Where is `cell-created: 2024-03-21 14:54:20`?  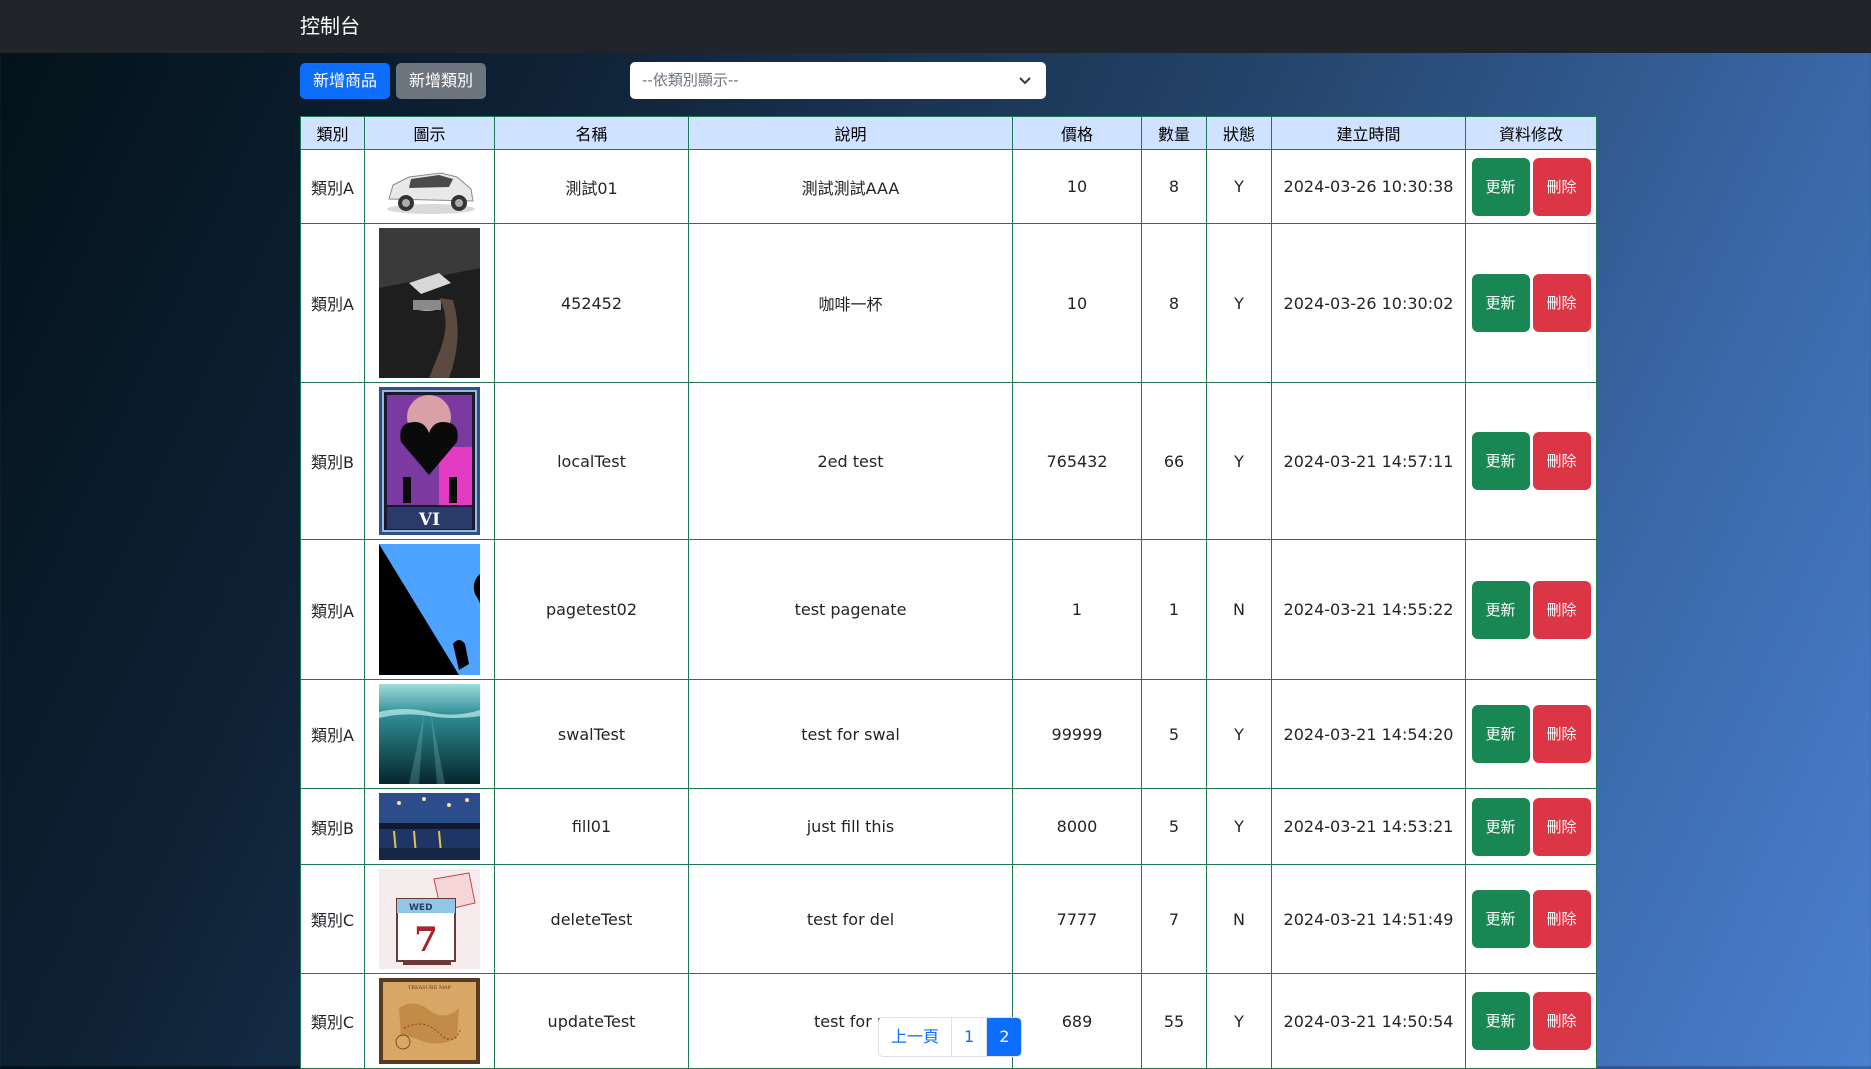 cell-created: 2024-03-21 14:54:20 is located at coordinates (1368, 734).